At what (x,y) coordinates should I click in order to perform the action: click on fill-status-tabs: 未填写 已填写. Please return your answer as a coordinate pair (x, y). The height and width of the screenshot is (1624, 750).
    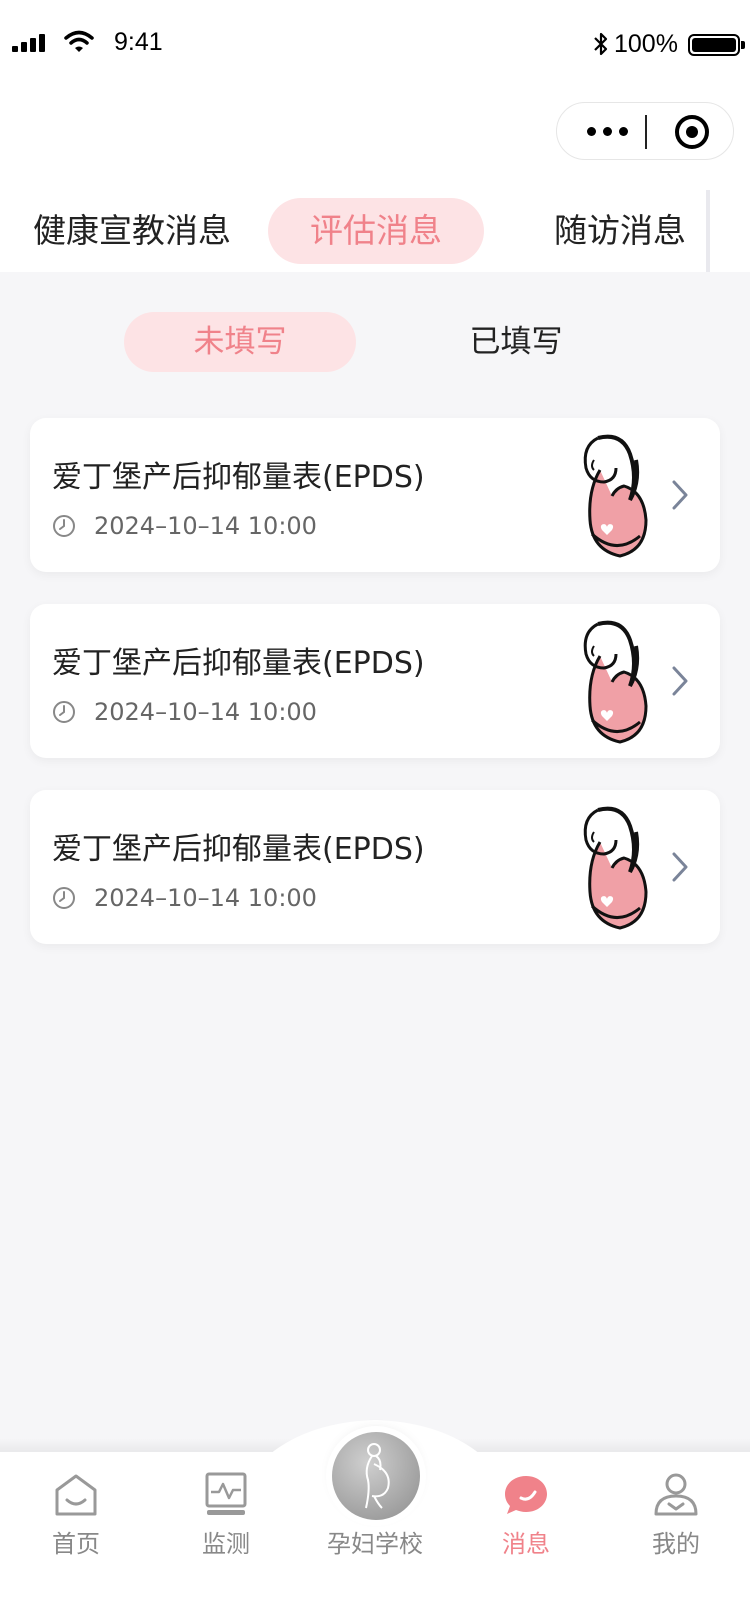
    Looking at the image, I should click on (375, 342).